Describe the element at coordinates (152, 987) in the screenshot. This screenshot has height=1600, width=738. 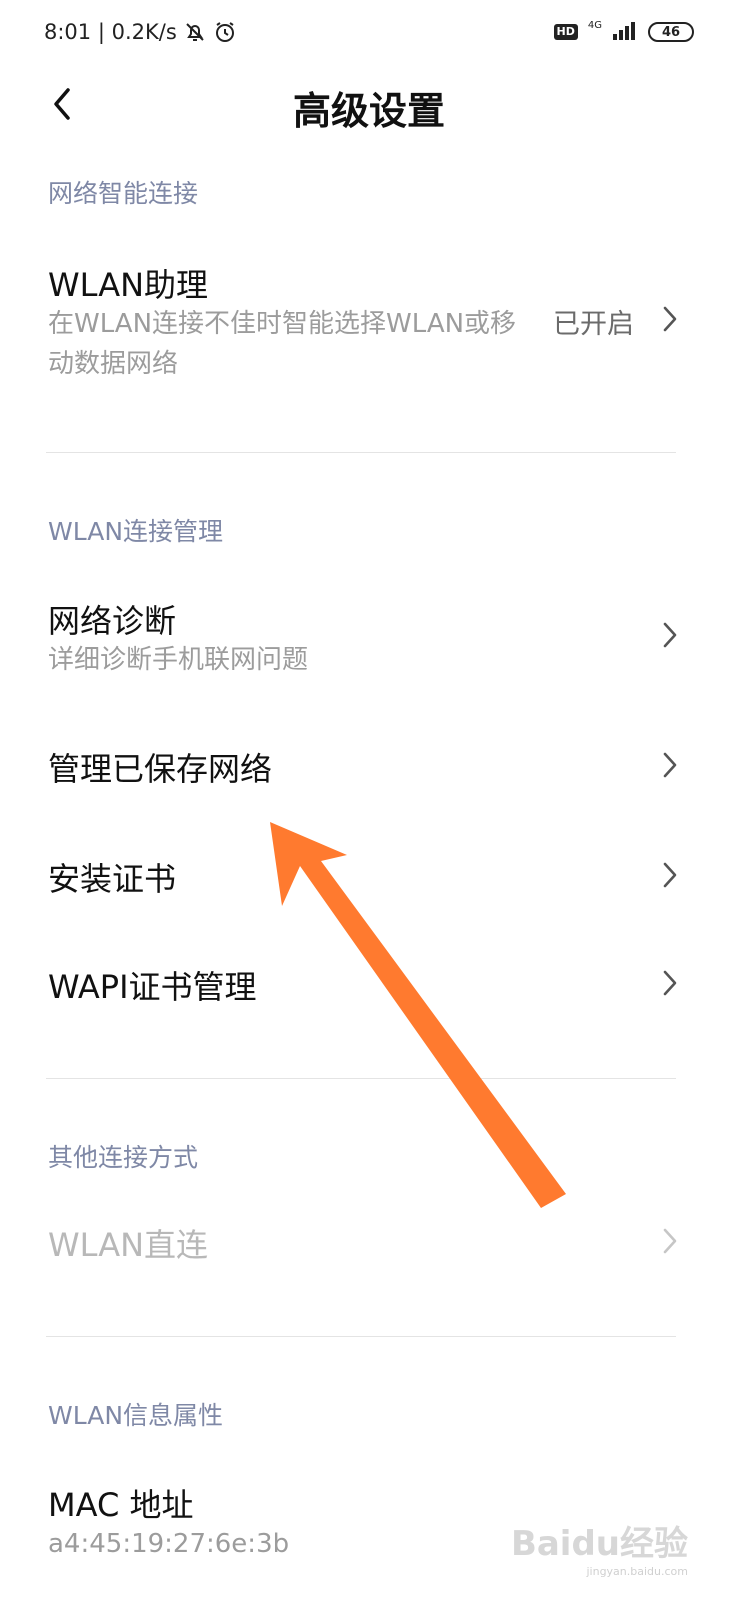
I see `wapi-cert-title: WAPI证书管理` at that location.